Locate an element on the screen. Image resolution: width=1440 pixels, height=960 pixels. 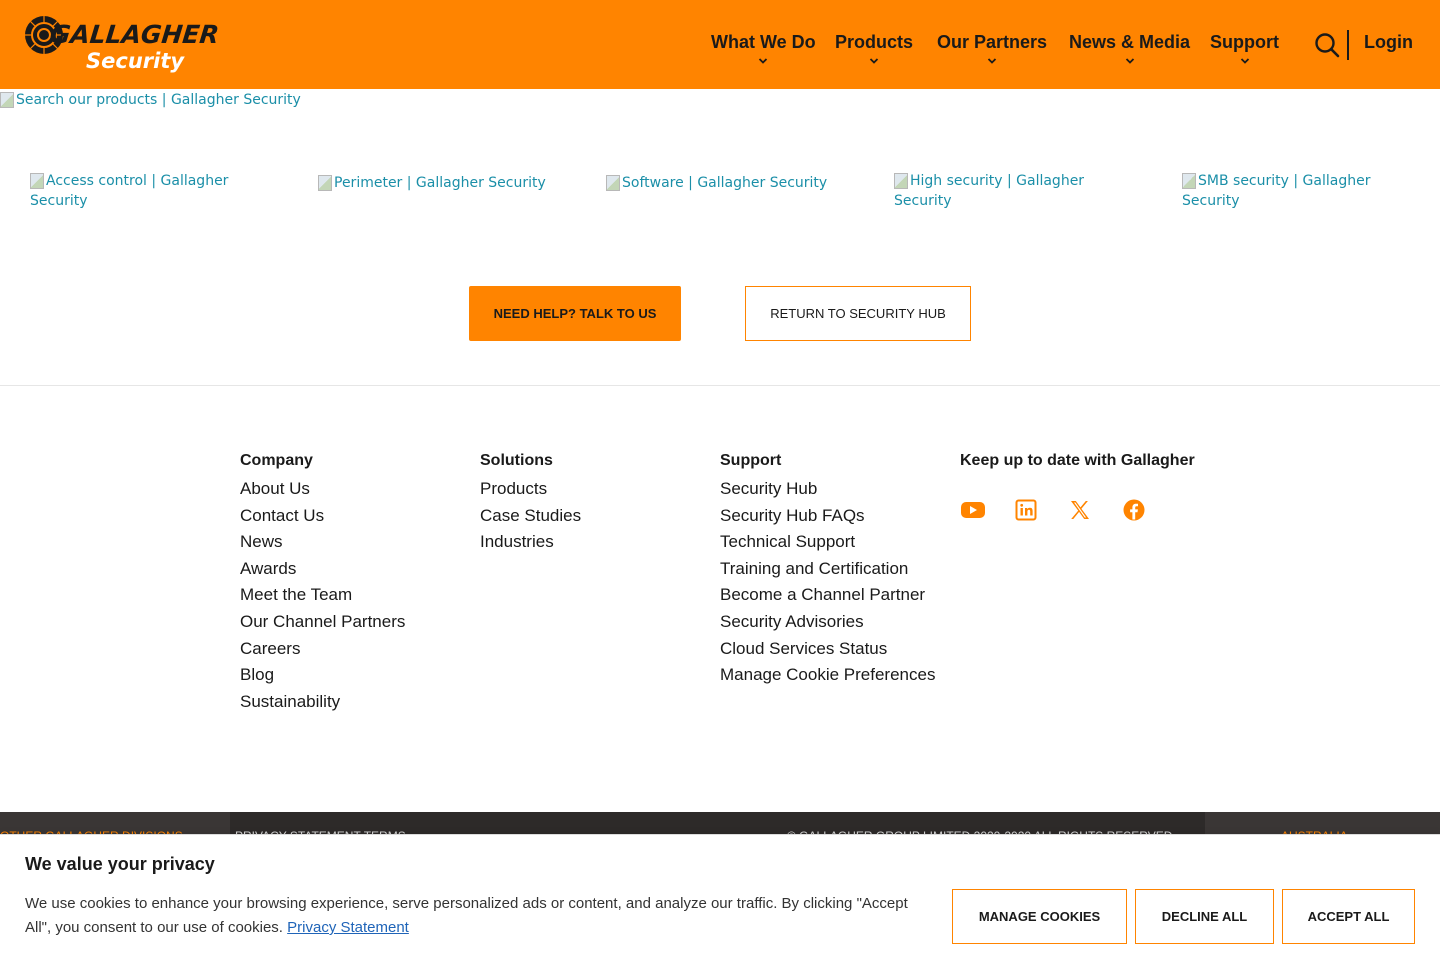
footer-heading-solutions: Solutions is located at coordinates (516, 460).